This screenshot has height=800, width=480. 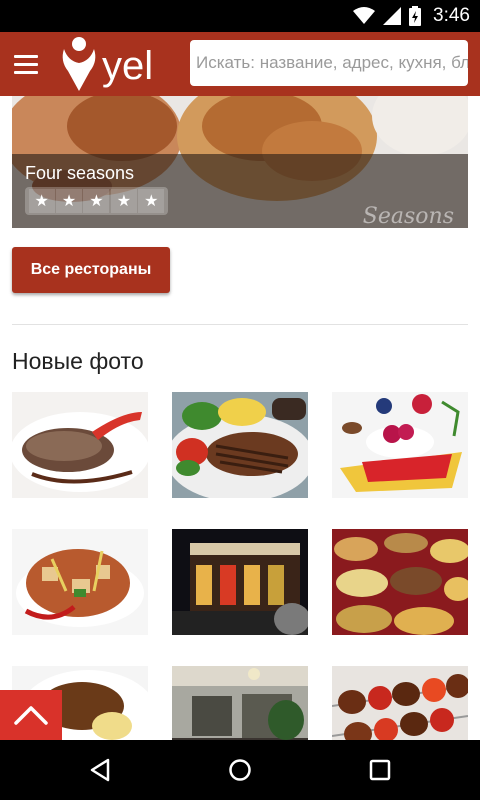 I want to click on wifi-icon, so click(x=364, y=15).